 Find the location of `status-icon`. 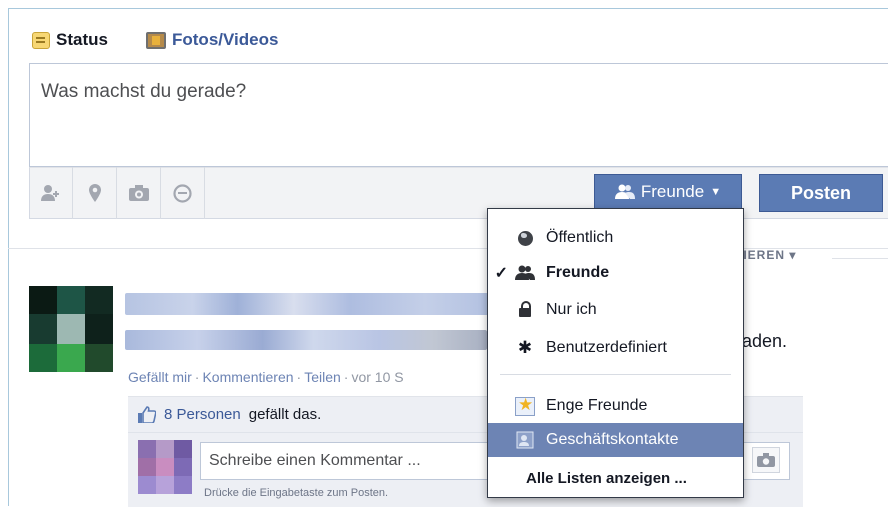

status-icon is located at coordinates (41, 40).